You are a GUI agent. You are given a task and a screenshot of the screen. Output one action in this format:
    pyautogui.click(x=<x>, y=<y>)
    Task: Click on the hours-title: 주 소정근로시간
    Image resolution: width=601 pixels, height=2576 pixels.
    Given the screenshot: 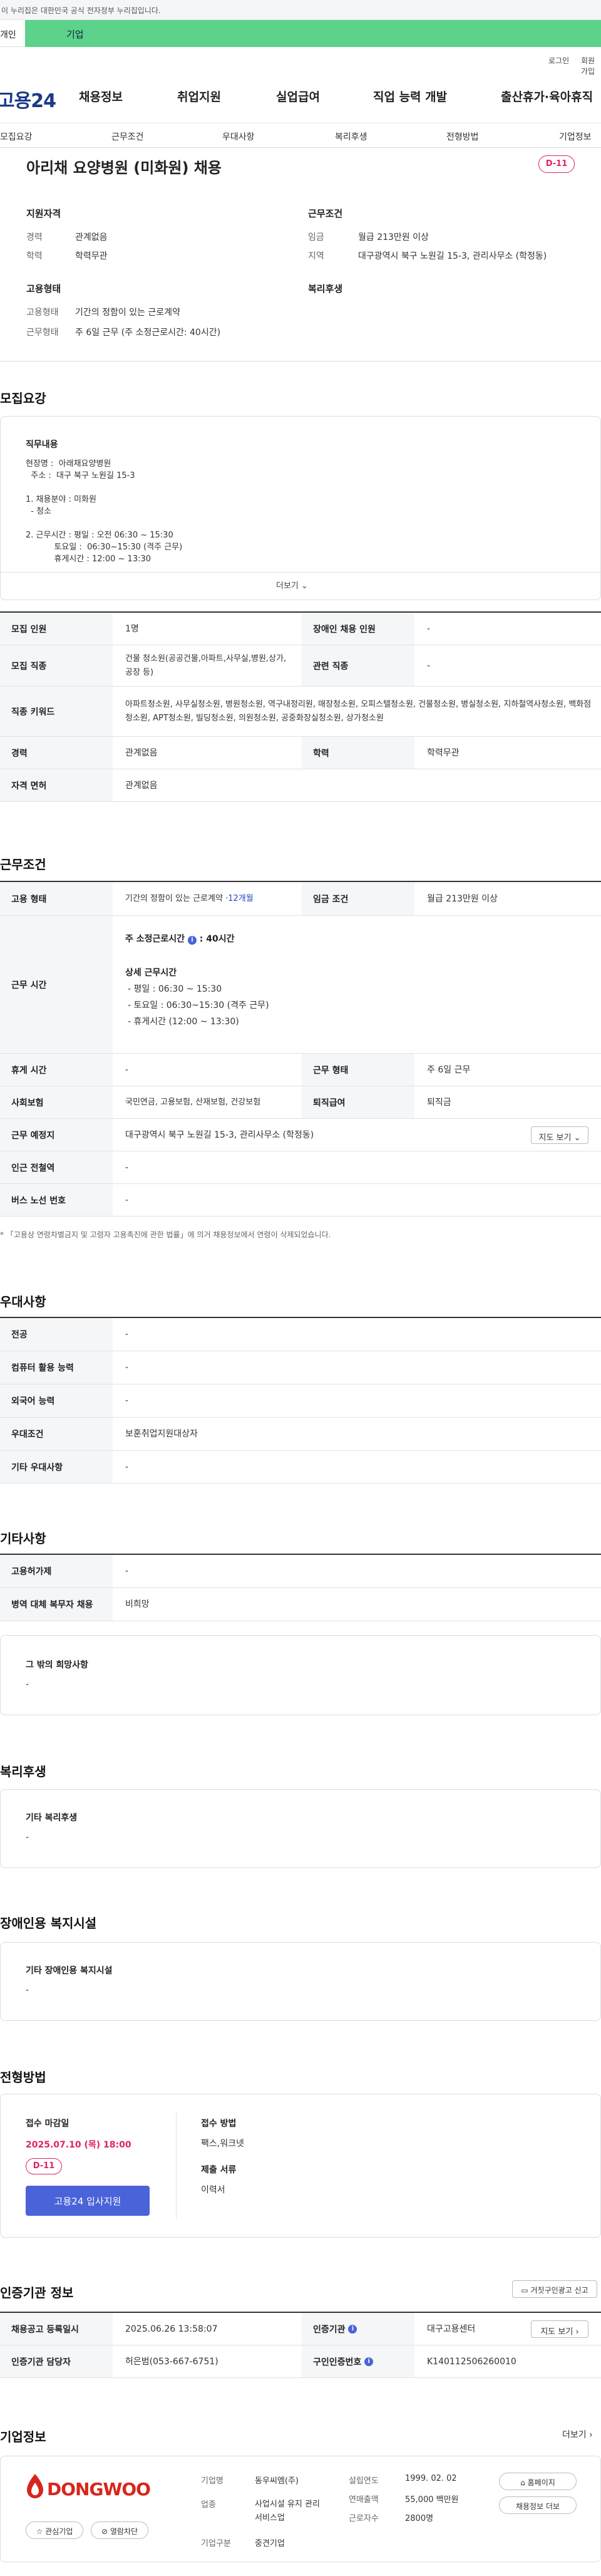 What is the action you would take?
    pyautogui.click(x=155, y=939)
    